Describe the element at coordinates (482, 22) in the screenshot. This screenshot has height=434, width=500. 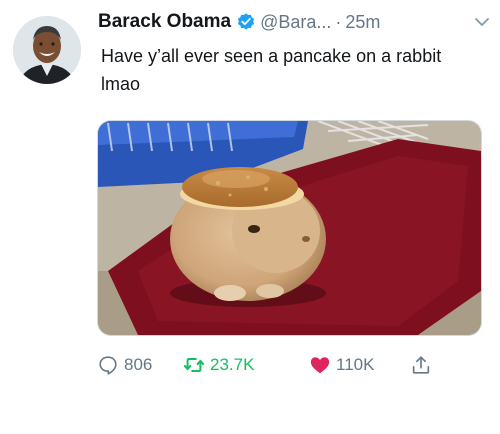
I see `chevron-down-icon` at that location.